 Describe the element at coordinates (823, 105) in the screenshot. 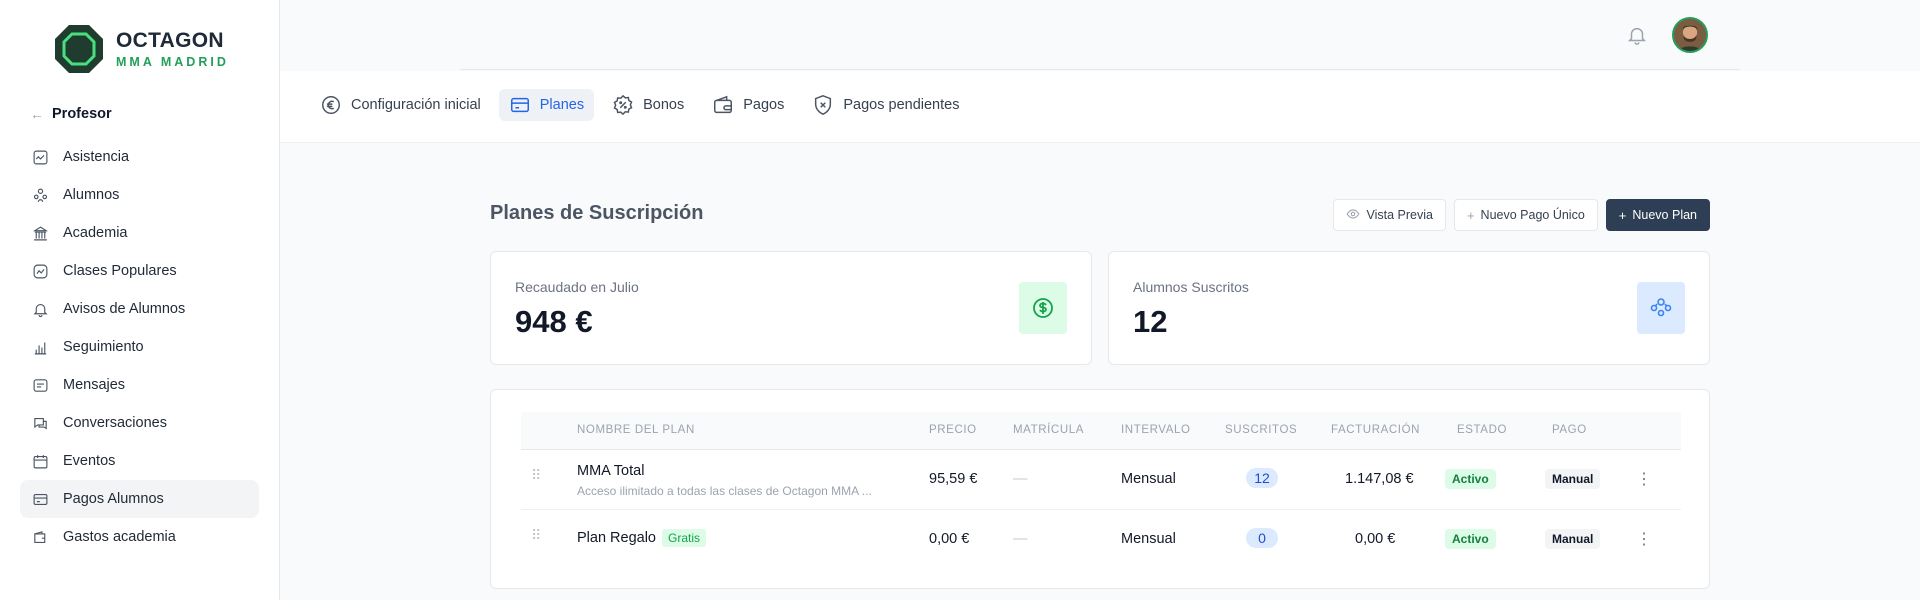

I see `shield-x-icon` at that location.